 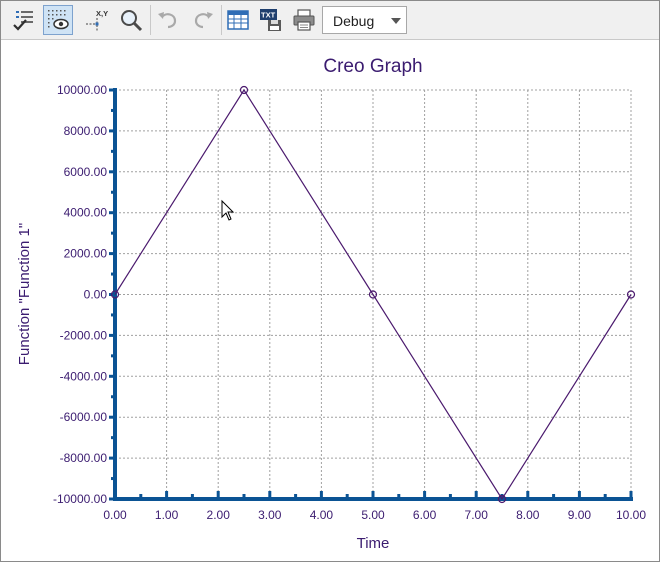 I want to click on x-tick-label: 4.00, so click(x=322, y=515).